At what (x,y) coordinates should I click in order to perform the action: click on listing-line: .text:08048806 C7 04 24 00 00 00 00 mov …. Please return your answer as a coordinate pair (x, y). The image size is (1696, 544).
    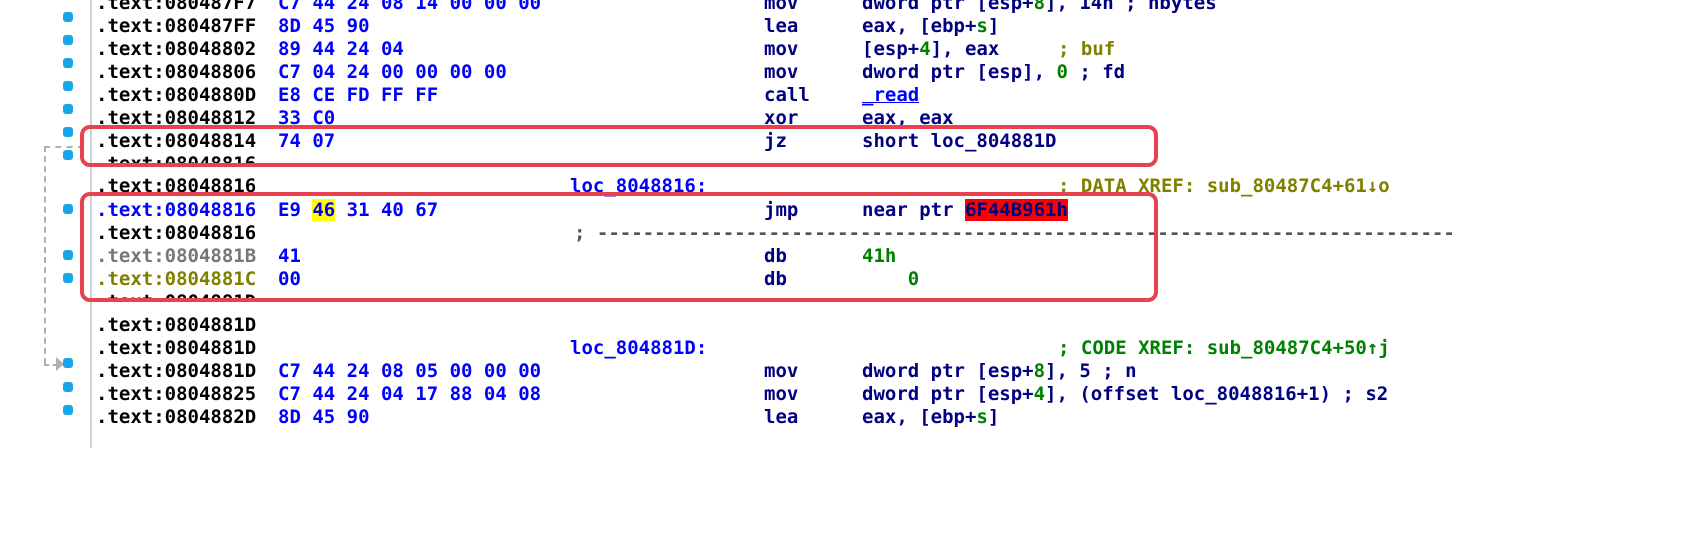
    Looking at the image, I should click on (806, 72).